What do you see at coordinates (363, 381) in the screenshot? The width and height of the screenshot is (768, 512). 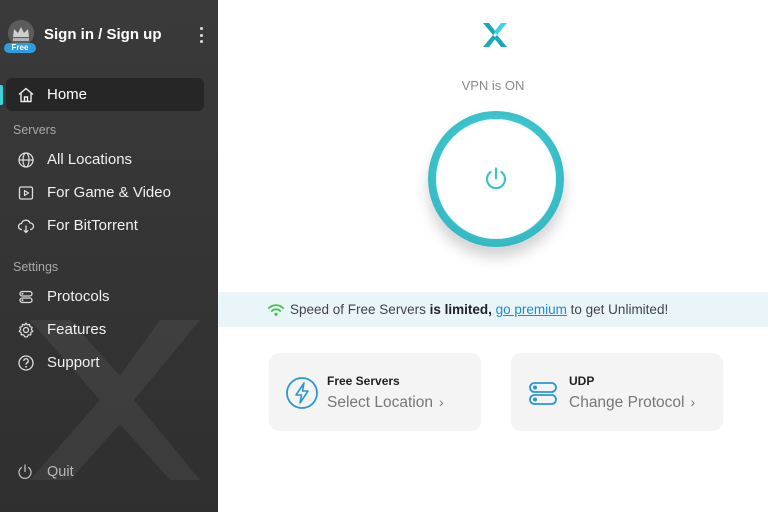 I see `card-title: Free Servers` at bounding box center [363, 381].